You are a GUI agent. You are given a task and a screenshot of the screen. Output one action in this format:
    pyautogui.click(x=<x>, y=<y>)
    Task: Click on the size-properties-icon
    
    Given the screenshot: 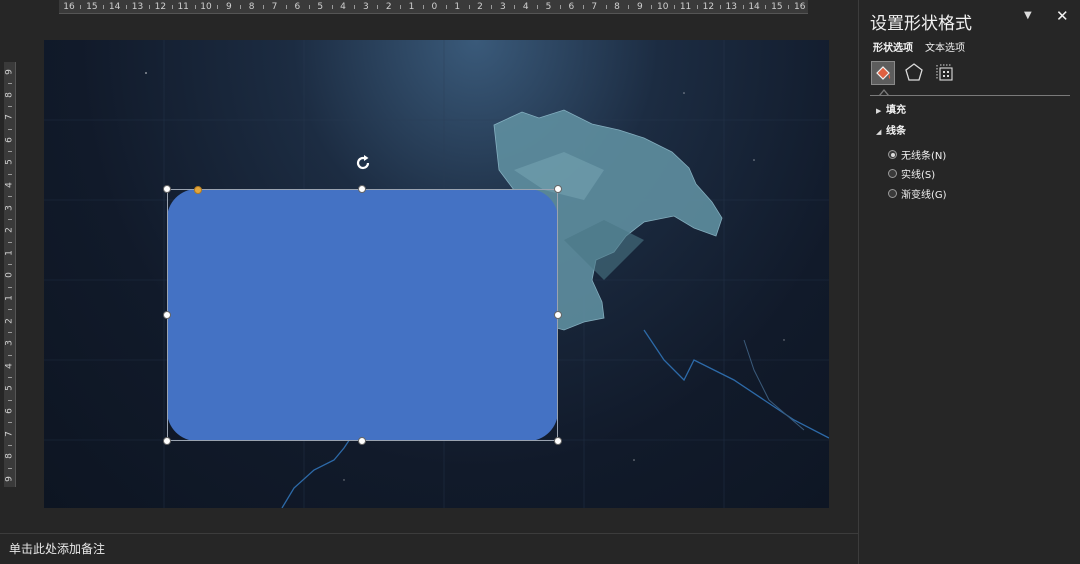 What is the action you would take?
    pyautogui.click(x=946, y=73)
    